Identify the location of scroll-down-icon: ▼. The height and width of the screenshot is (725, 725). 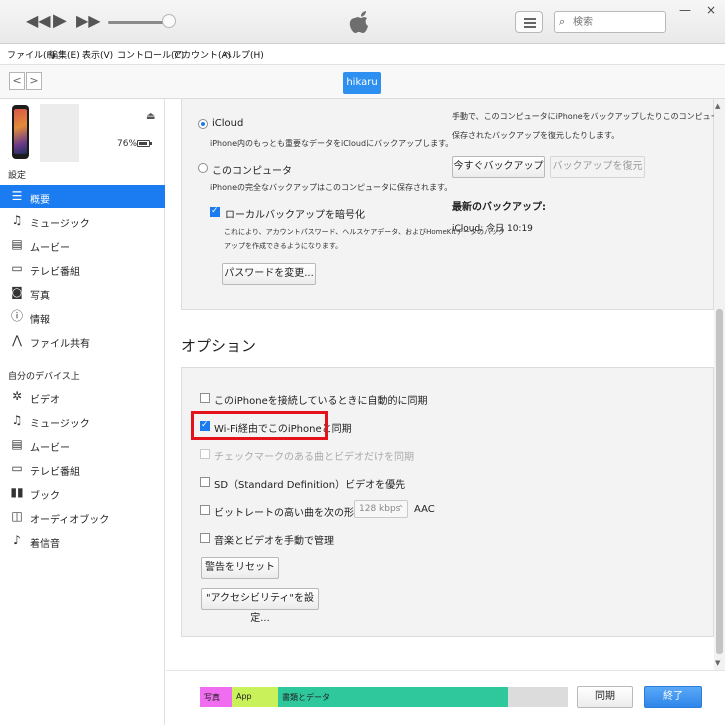
(717, 663).